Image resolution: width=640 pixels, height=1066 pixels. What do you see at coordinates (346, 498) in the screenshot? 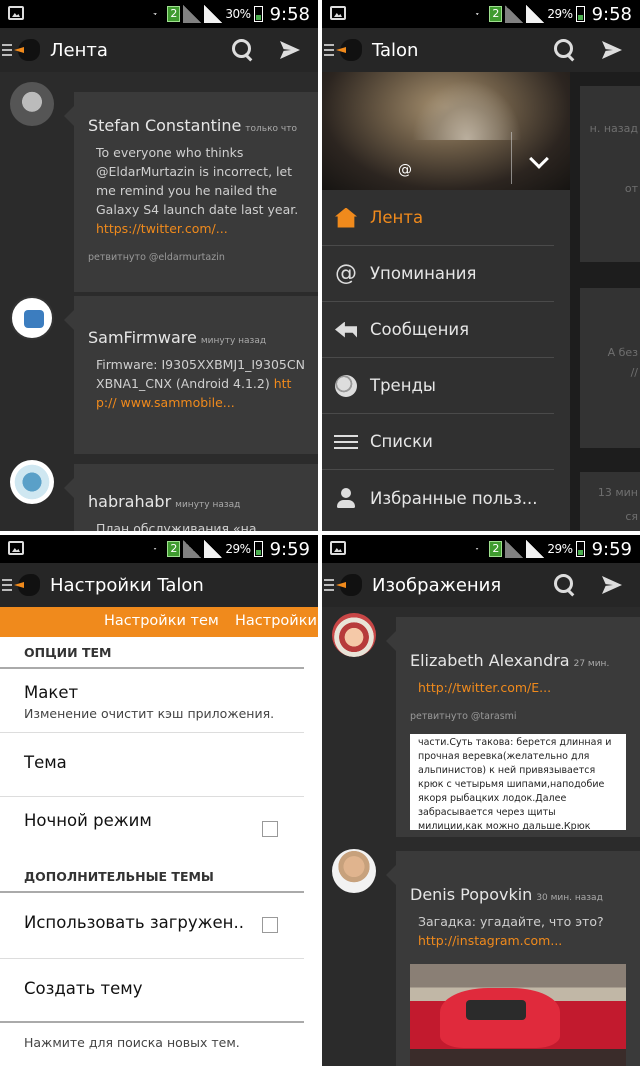
I see `person-icon` at bounding box center [346, 498].